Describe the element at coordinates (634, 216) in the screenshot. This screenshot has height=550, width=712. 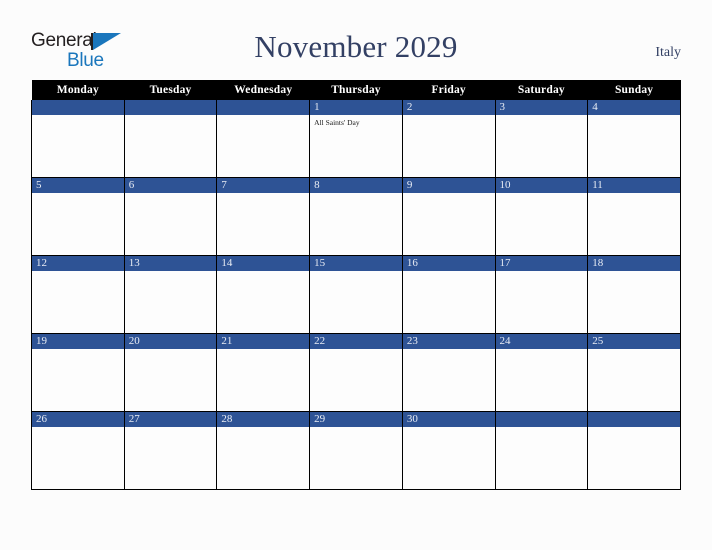
I see `calendar-day-cell: 11` at that location.